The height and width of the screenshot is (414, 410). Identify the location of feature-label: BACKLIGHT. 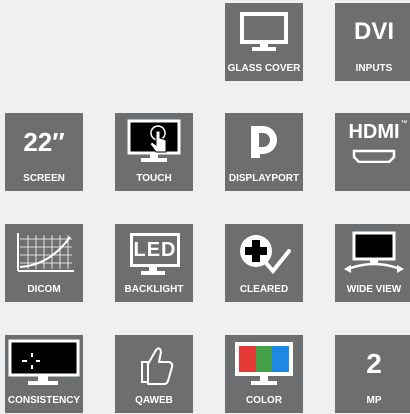
(154, 289).